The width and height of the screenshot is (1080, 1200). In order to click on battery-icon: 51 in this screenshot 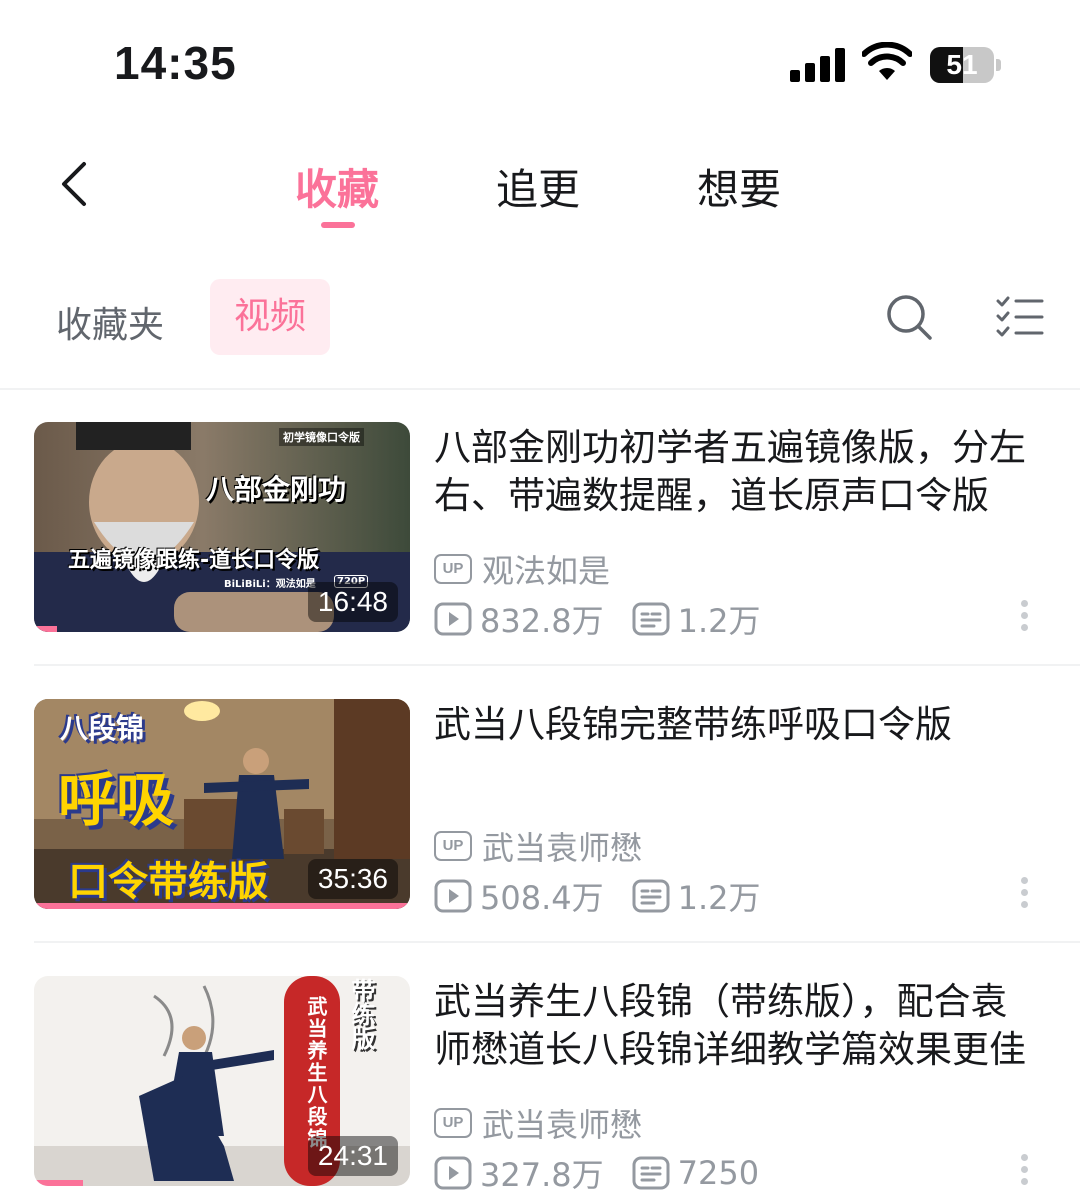, I will do `click(965, 65)`.